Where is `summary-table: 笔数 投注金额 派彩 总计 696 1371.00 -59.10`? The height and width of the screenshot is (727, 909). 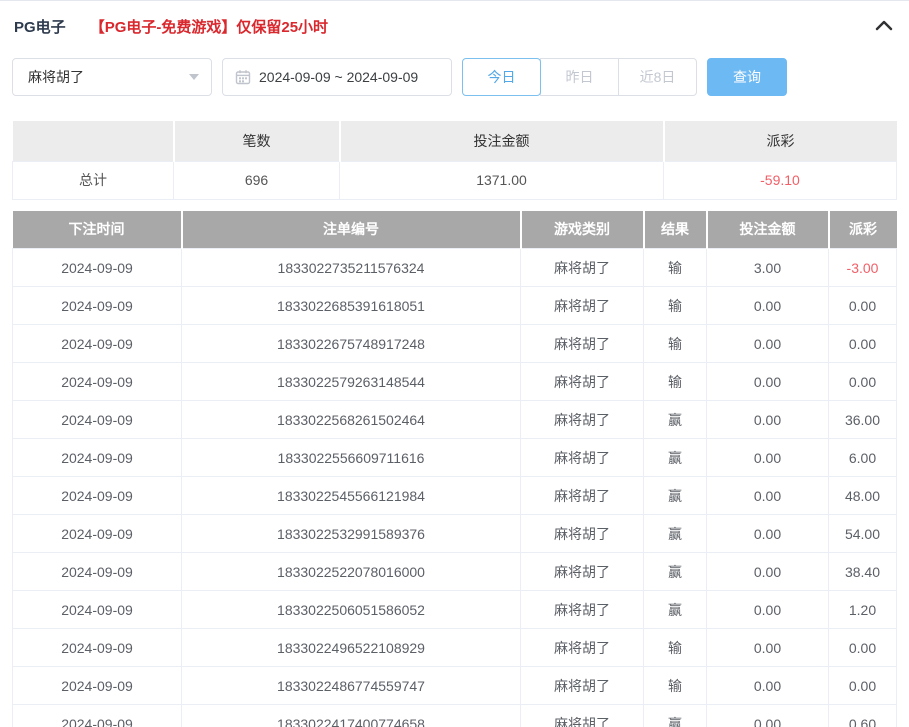
summary-table: 笔数 投注金额 派彩 总计 696 1371.00 -59.10 is located at coordinates (454, 160).